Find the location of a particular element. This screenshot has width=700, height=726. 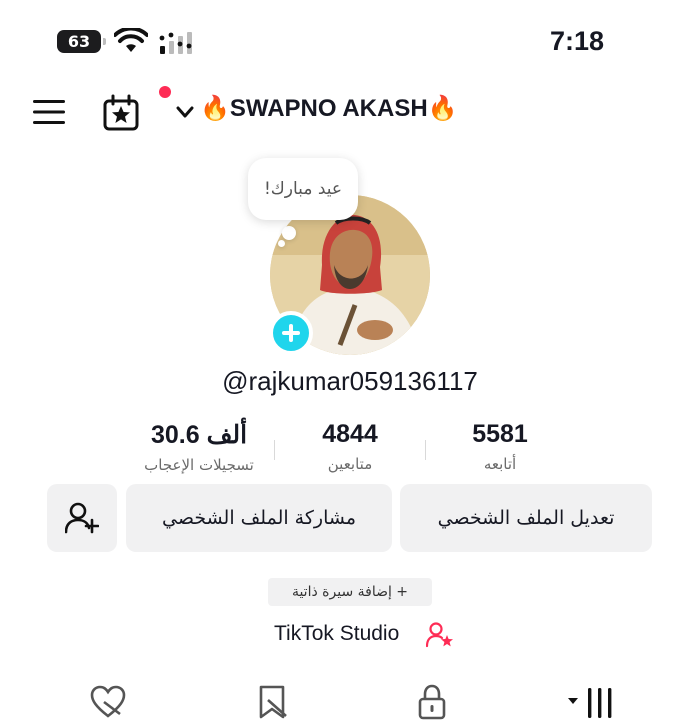

add-avatar-button is located at coordinates (291, 333).